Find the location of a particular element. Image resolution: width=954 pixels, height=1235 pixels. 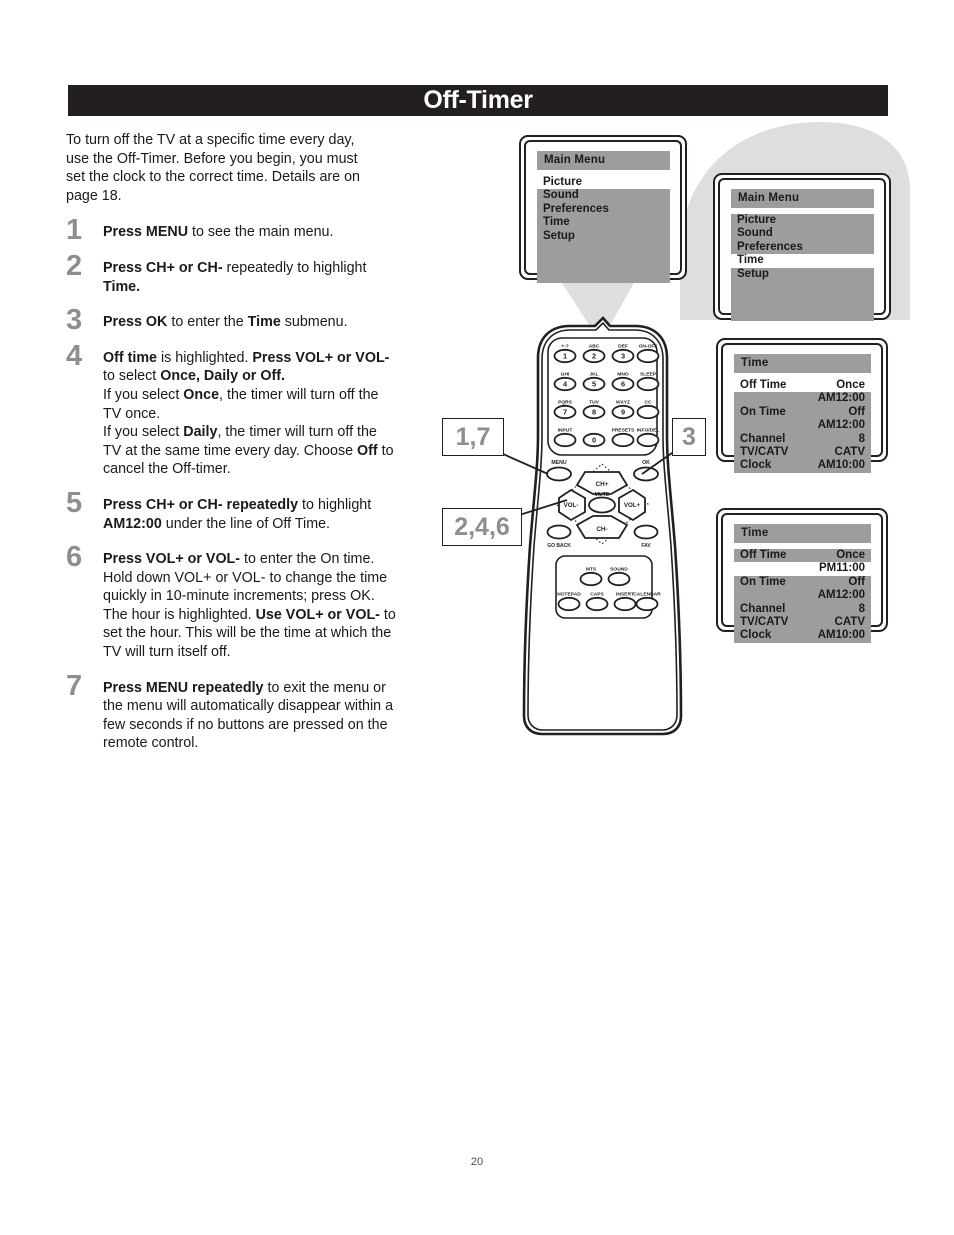

callout-ok-step: 3 is located at coordinates (689, 437).